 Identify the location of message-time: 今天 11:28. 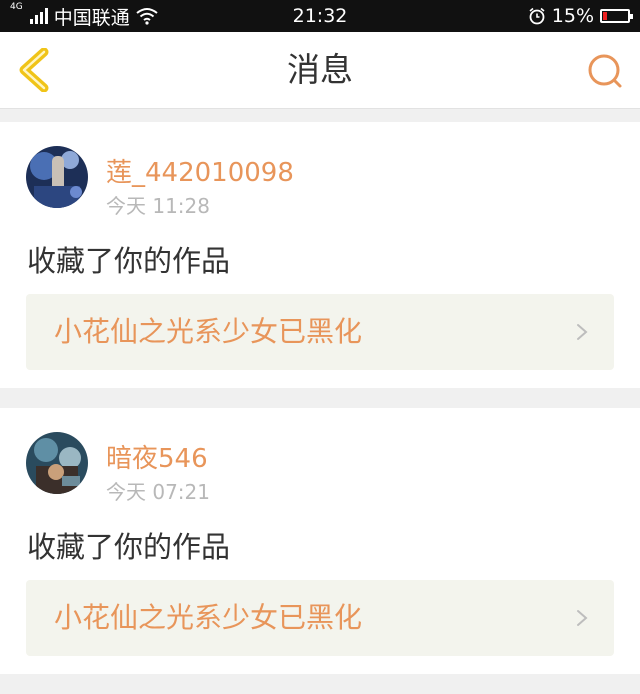
(158, 206).